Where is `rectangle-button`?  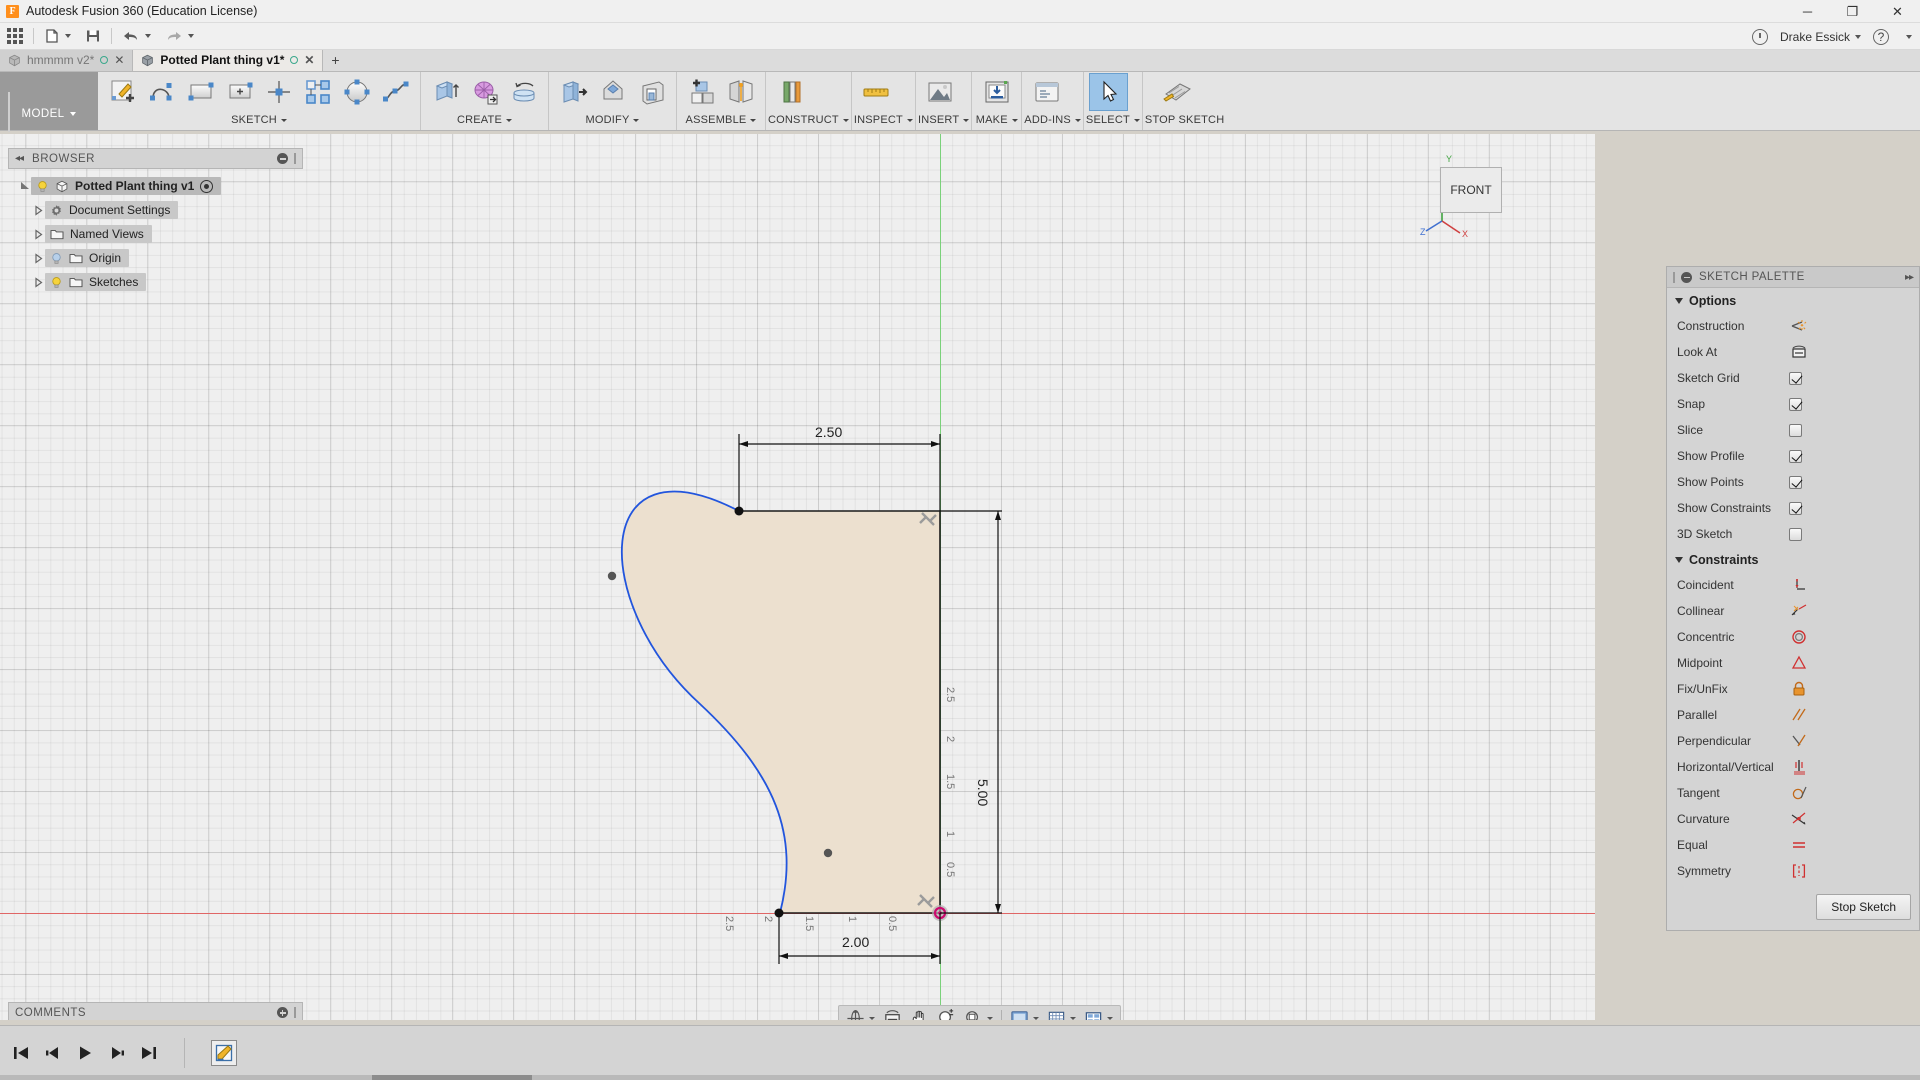
rectangle-button is located at coordinates (200, 92).